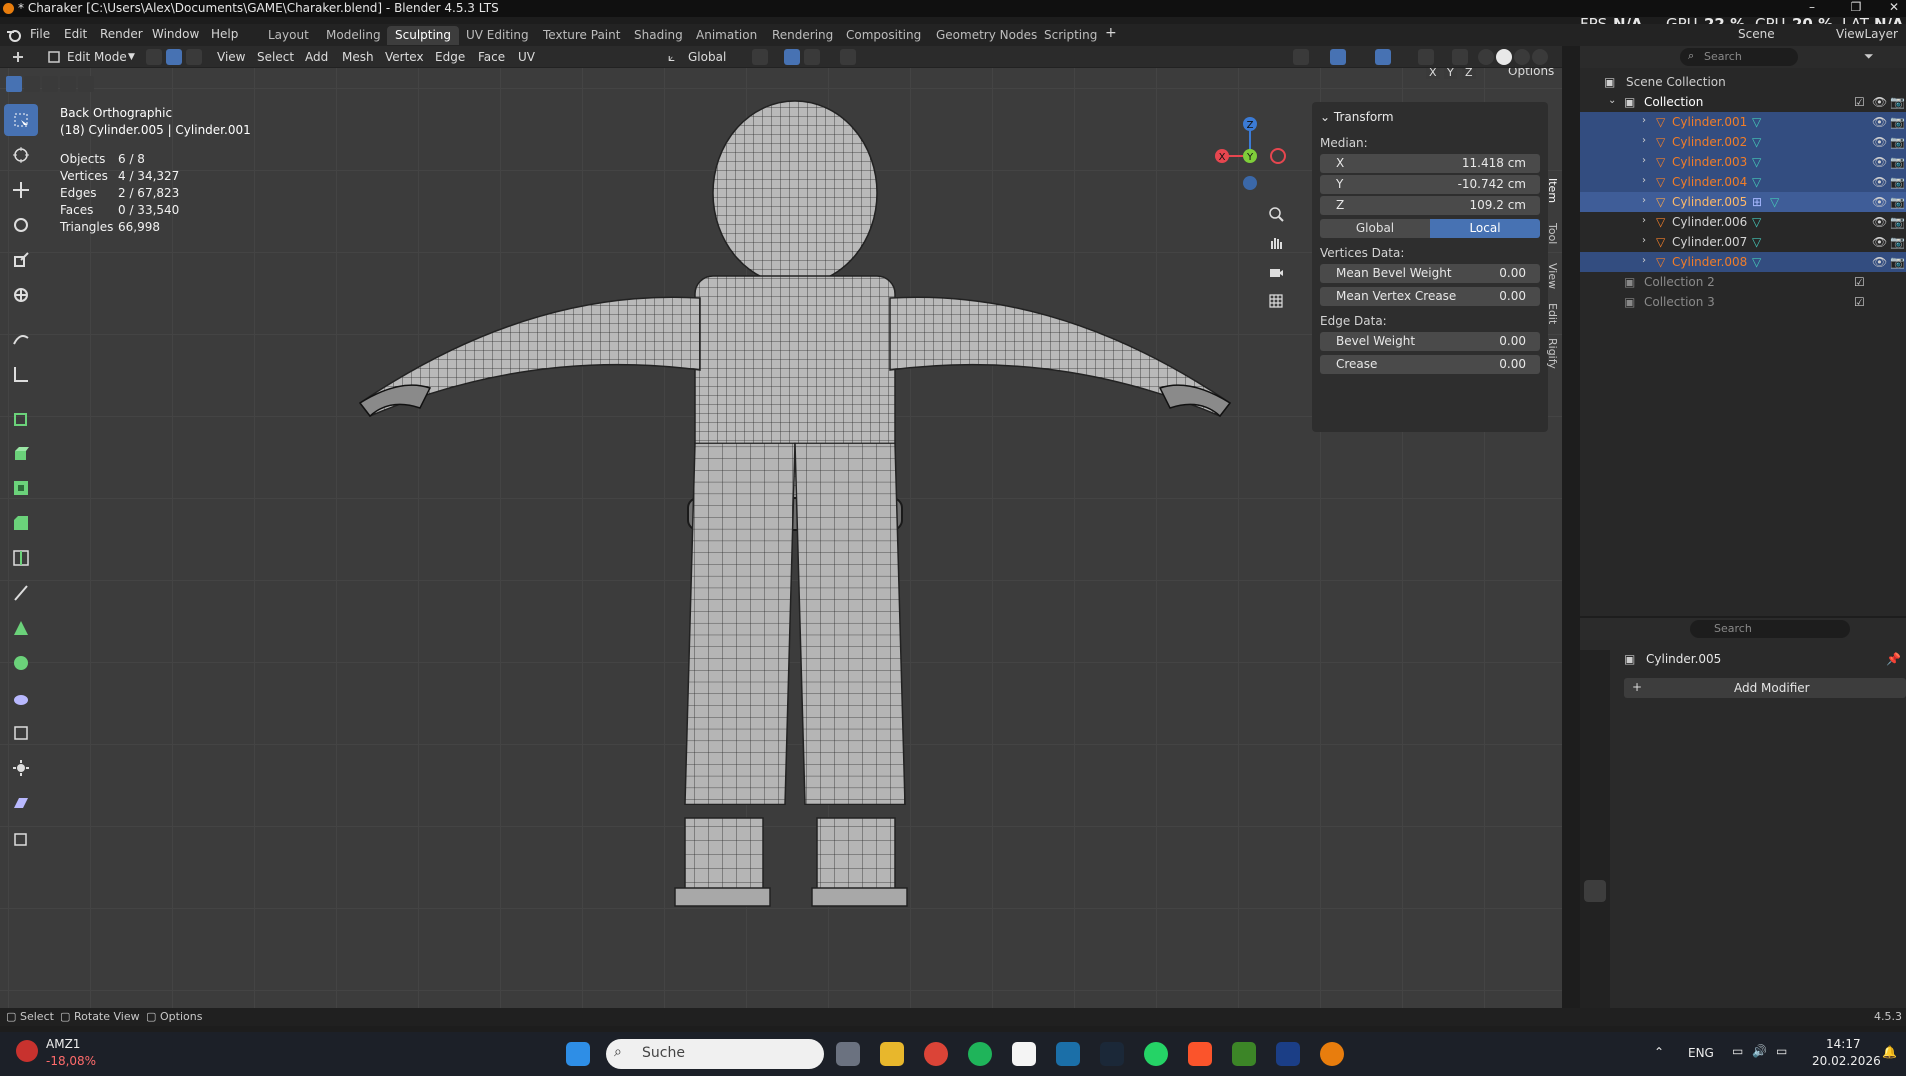 The width and height of the screenshot is (1906, 1076). What do you see at coordinates (21, 523) in the screenshot?
I see `bevel-tool` at bounding box center [21, 523].